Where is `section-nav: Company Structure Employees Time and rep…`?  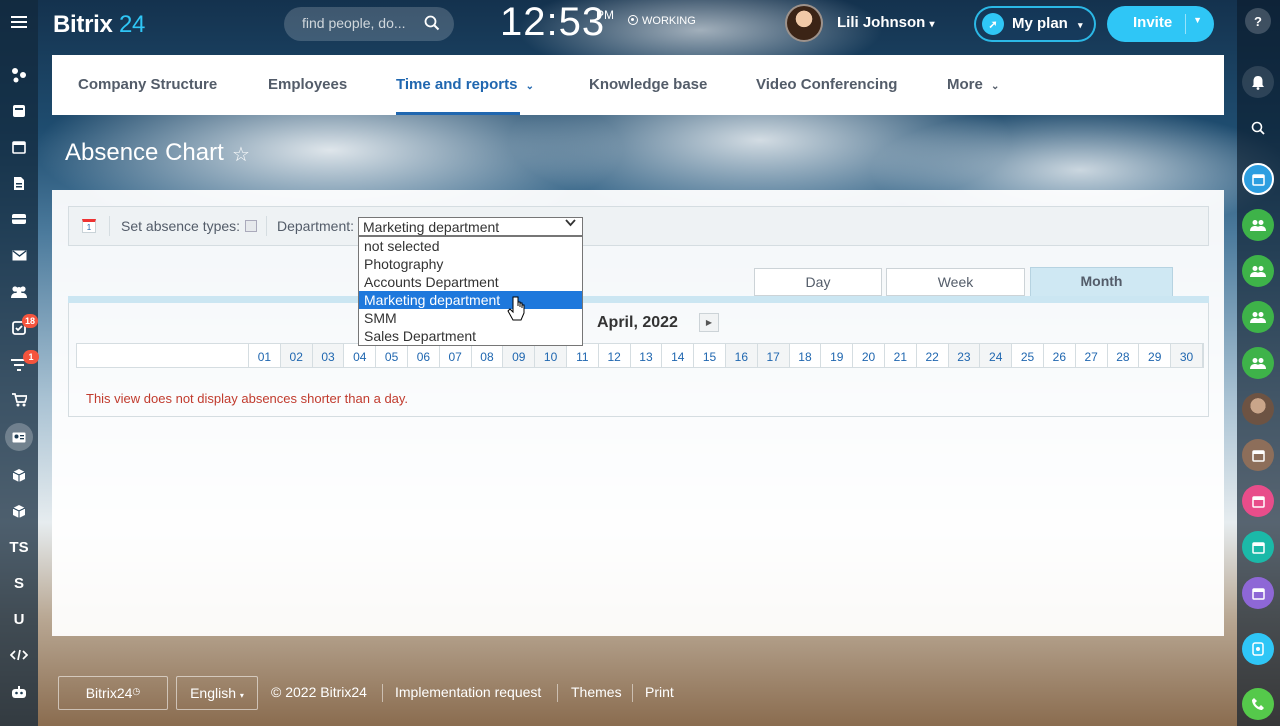 section-nav: Company Structure Employees Time and rep… is located at coordinates (638, 85).